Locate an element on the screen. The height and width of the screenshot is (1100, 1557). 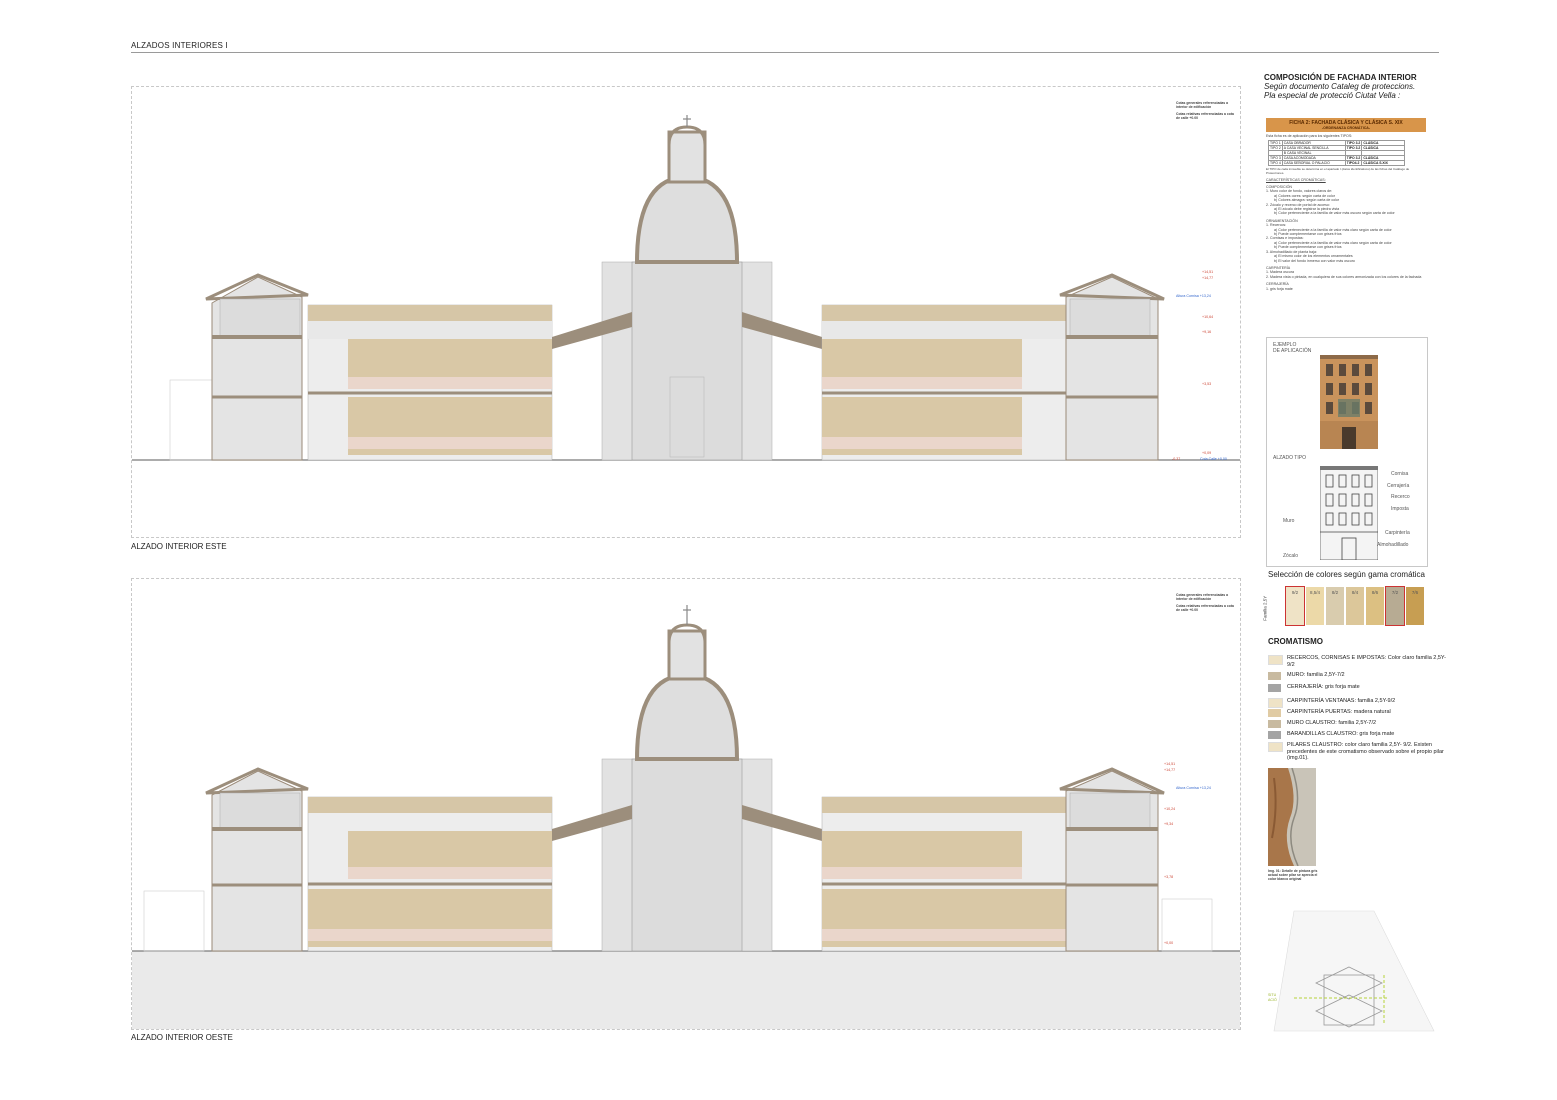
west-level-3: +10,24 is located at coordinates (1170, 809).